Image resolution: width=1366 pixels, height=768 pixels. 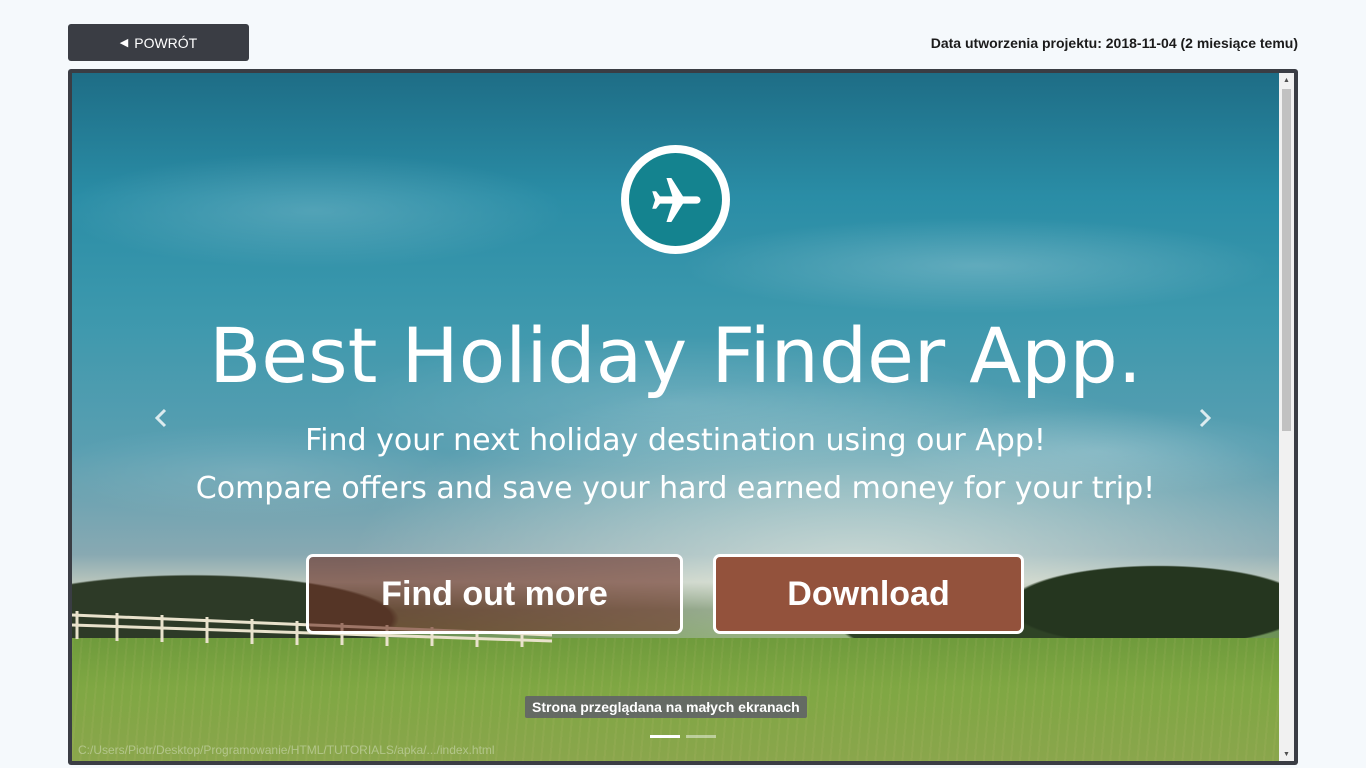 I want to click on chevron-left-icon, so click(x=160, y=418).